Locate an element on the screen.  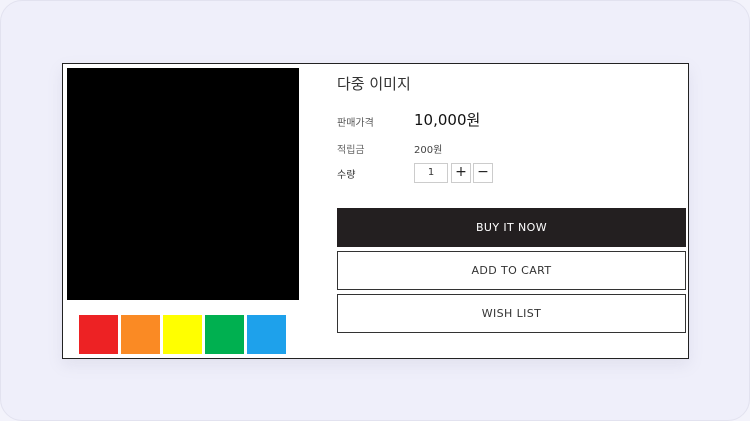
price-label: 판매가격 is located at coordinates (355, 123).